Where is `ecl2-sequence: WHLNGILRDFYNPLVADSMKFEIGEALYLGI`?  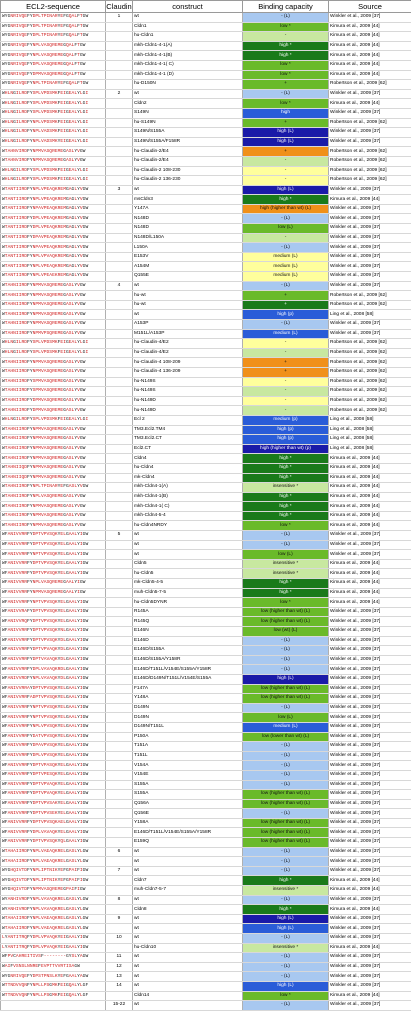 ecl2-sequence: WHLNGILRDFYNPLVADSMKFEIGEALYLGI is located at coordinates (53, 133).